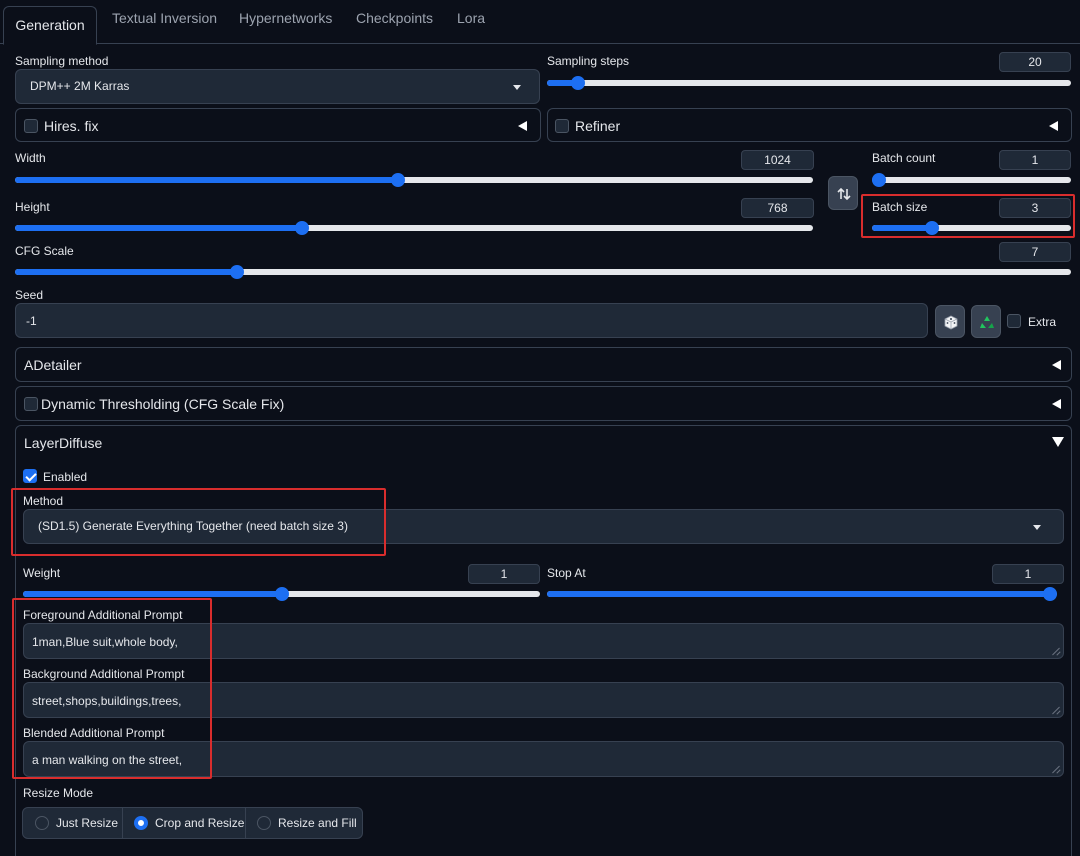 This screenshot has height=856, width=1080. What do you see at coordinates (802, 594) in the screenshot?
I see `stop-at-slider` at bounding box center [802, 594].